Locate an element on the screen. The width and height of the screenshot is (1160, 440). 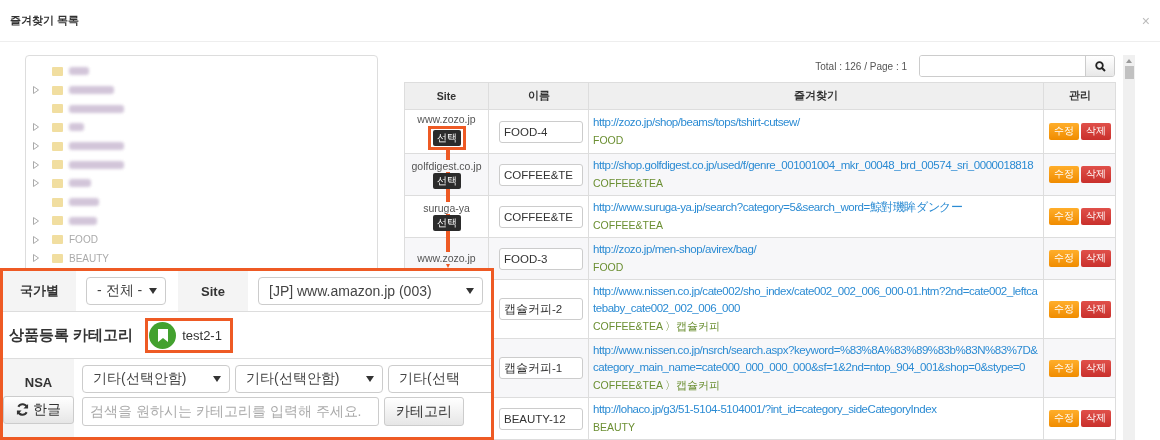
category-tag: test2-1 is located at coordinates (202, 335).